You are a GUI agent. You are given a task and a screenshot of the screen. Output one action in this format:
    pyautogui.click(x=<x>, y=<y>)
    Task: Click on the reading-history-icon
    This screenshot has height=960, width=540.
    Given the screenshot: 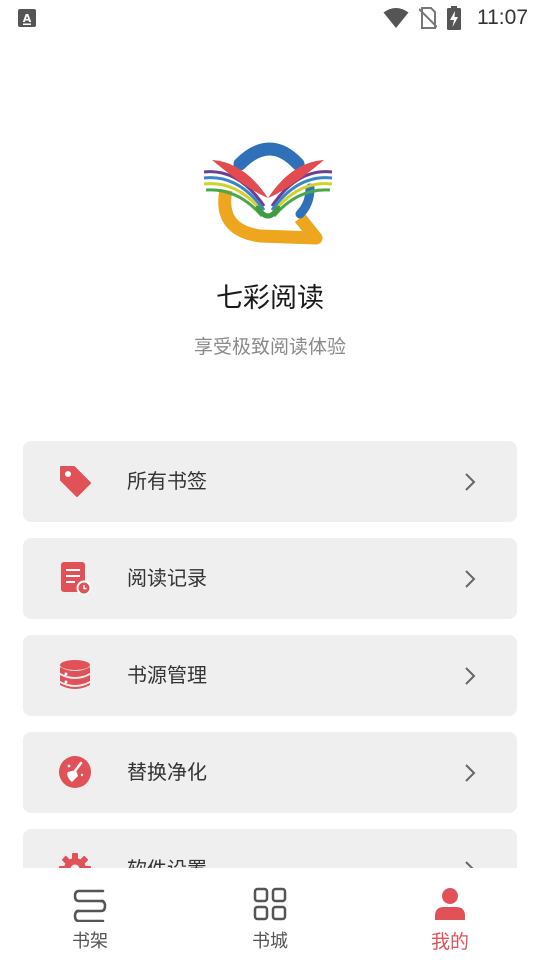 What is the action you would take?
    pyautogui.click(x=75, y=578)
    